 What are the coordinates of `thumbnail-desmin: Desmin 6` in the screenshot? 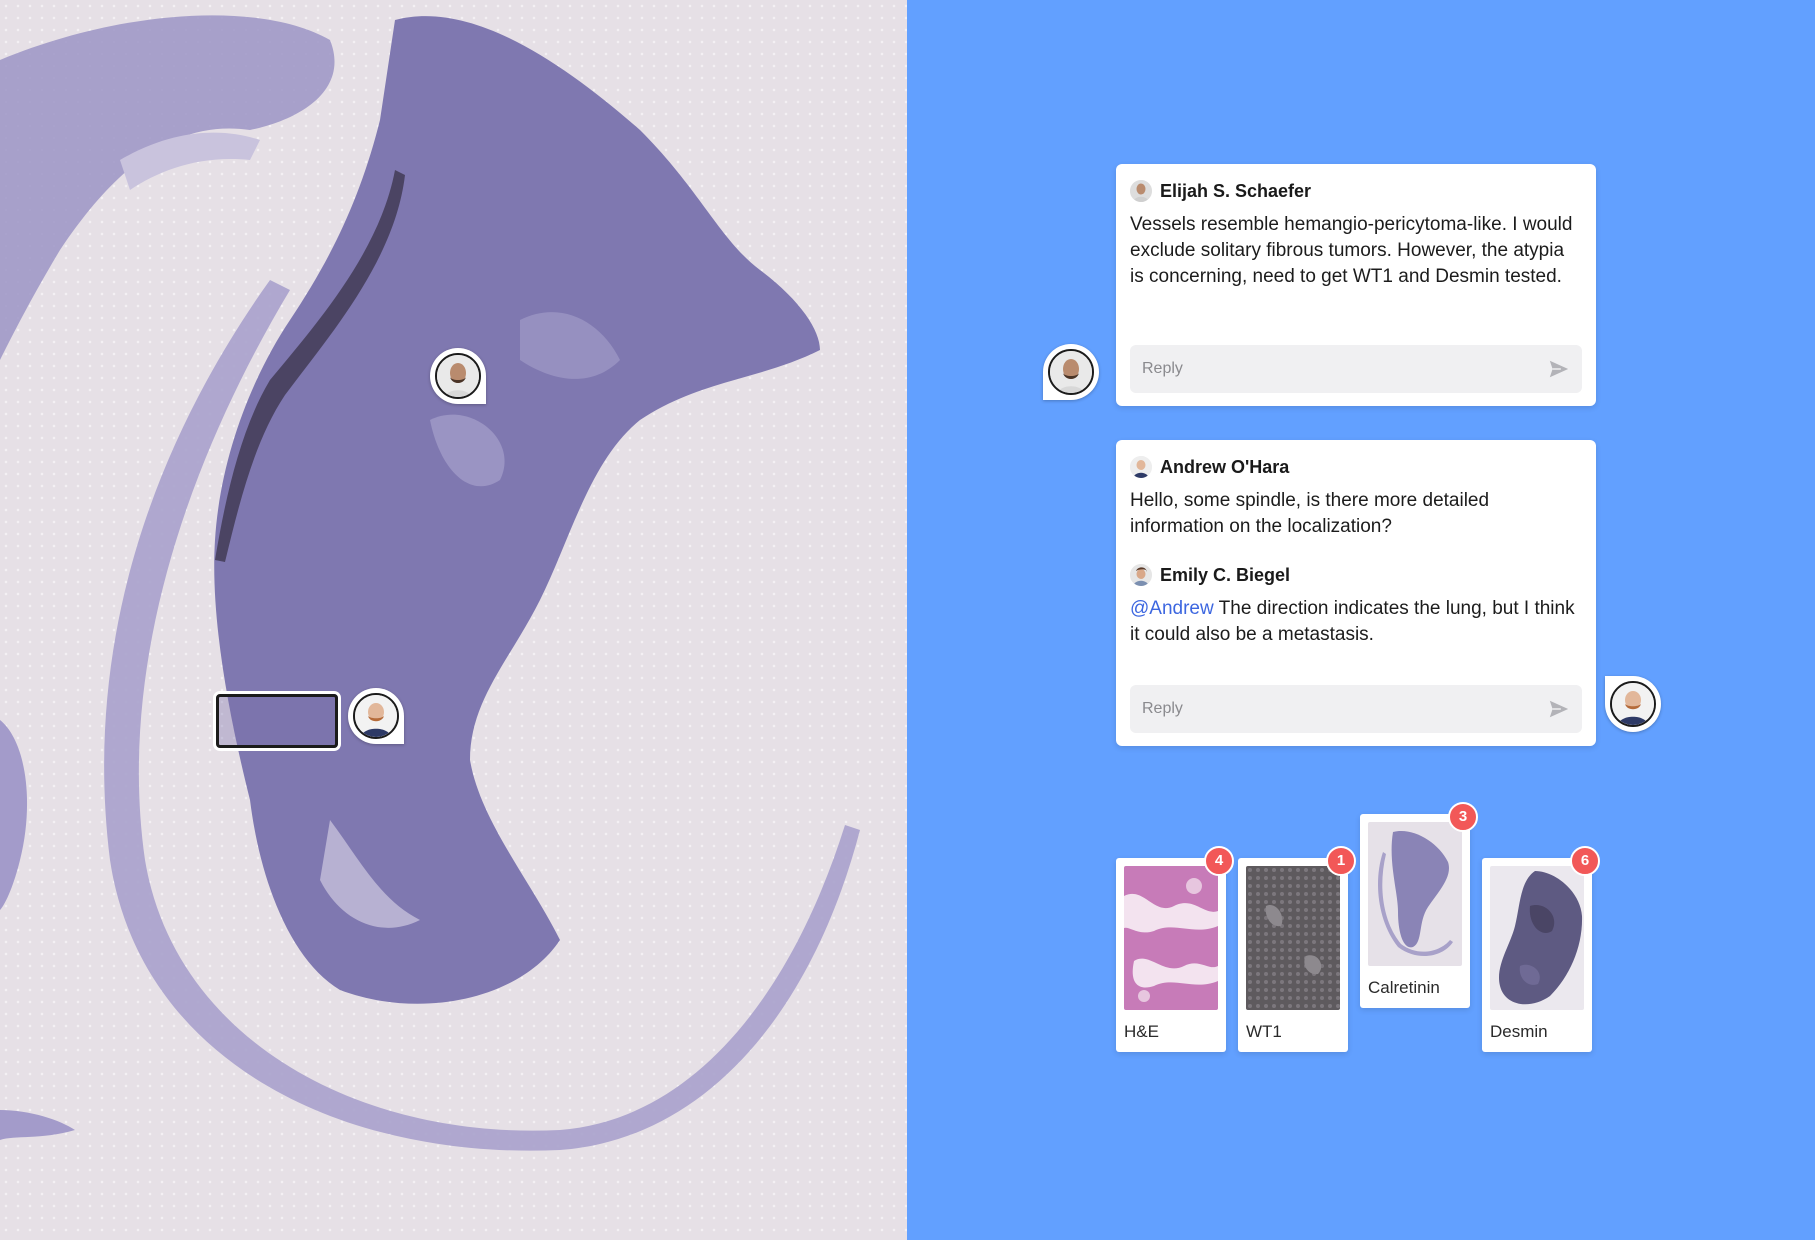 It's located at (1541, 949).